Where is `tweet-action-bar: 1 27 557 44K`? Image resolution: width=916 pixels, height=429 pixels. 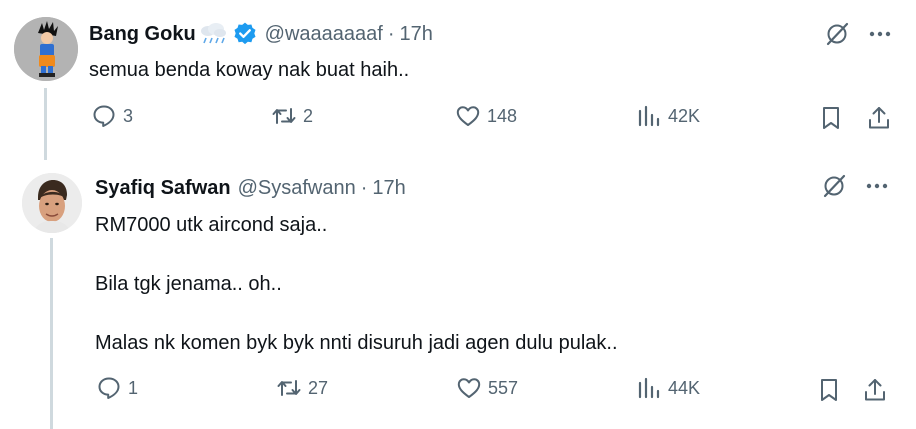
tweet-action-bar: 1 27 557 44K is located at coordinates (458, 390).